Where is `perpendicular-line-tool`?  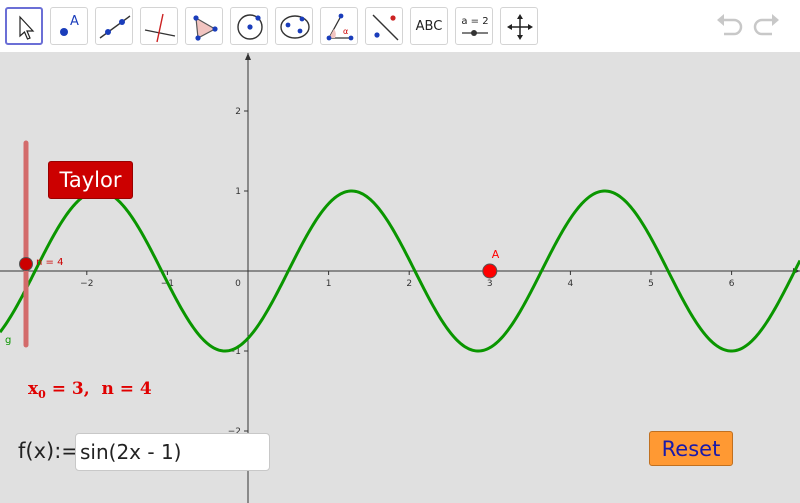
perpendicular-line-tool is located at coordinates (159, 26).